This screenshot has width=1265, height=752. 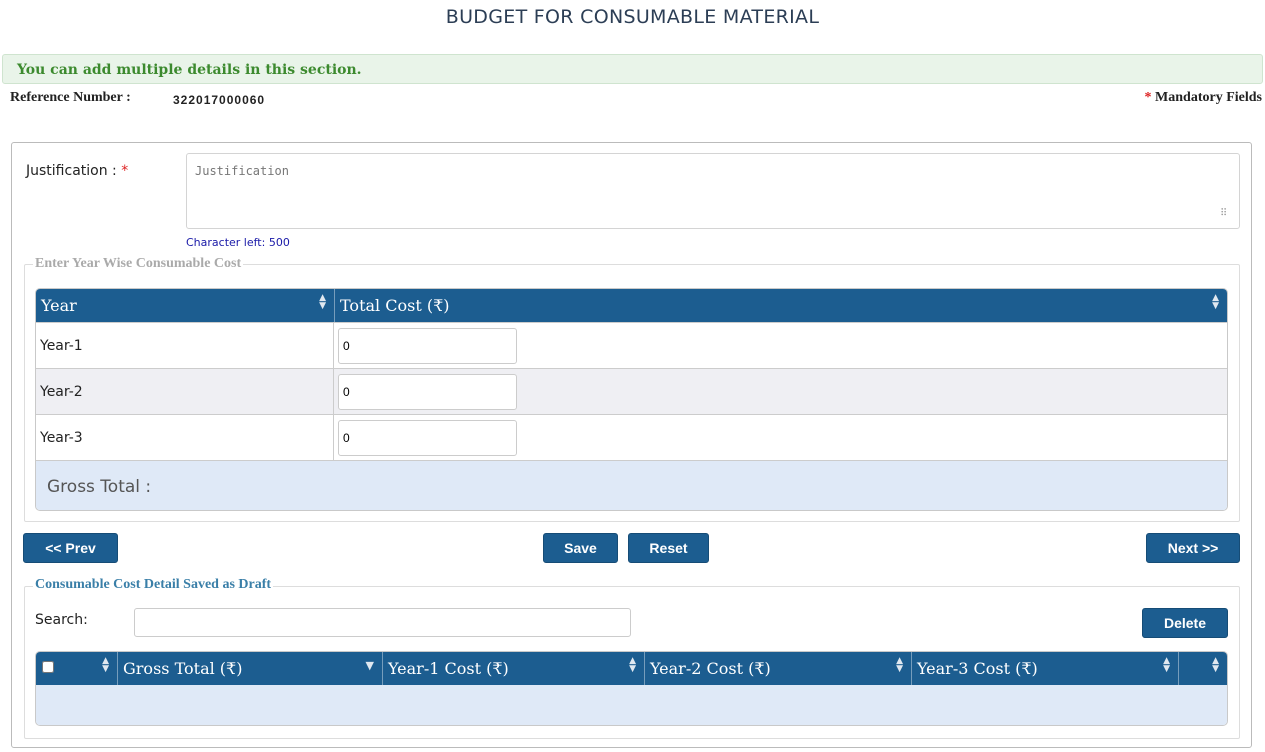 I want to click on column-header-total-cost: Total Cost (₹) ▲ ▼, so click(x=781, y=305).